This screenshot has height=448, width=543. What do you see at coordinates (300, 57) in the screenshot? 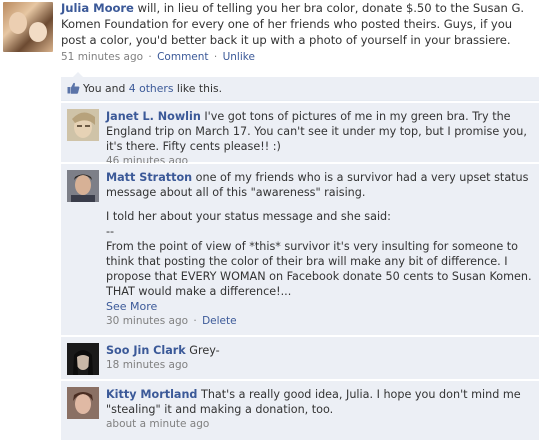
I see `post-meta: 51 minutes ago · Comment · Unlike` at bounding box center [300, 57].